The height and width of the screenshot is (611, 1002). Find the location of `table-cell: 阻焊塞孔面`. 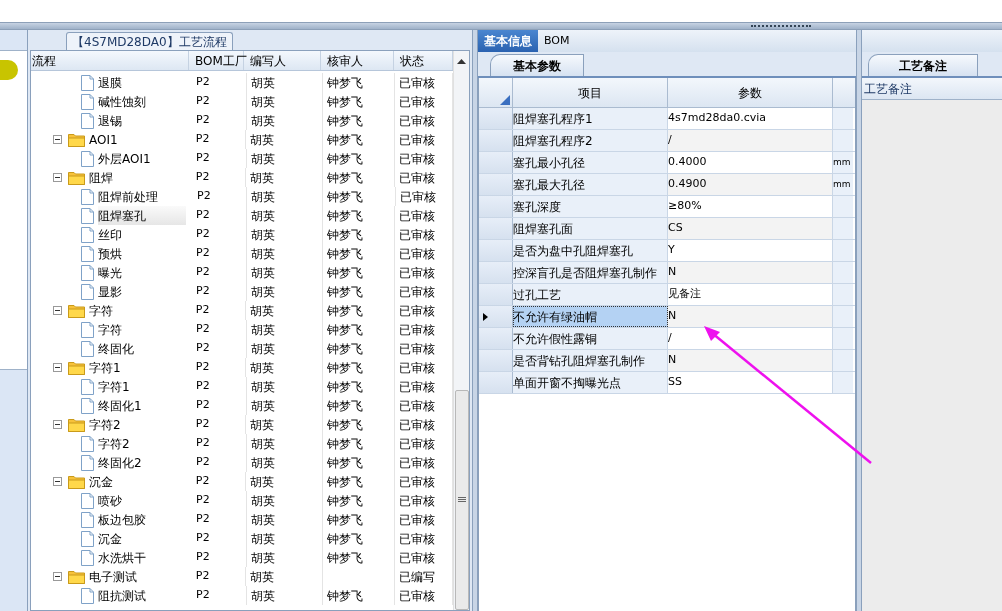

table-cell: 阻焊塞孔面 is located at coordinates (590, 228).